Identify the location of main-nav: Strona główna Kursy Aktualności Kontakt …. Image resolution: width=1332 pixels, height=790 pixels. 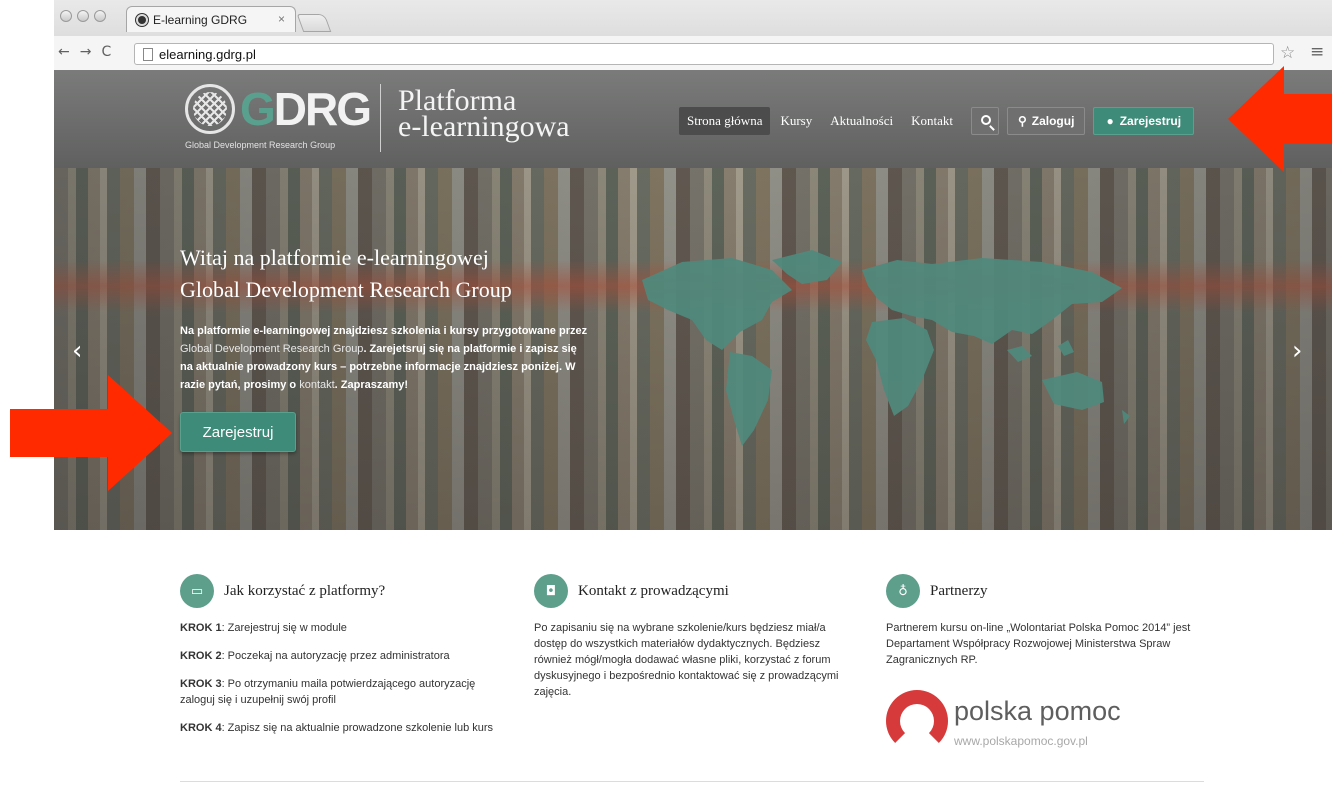
(937, 121).